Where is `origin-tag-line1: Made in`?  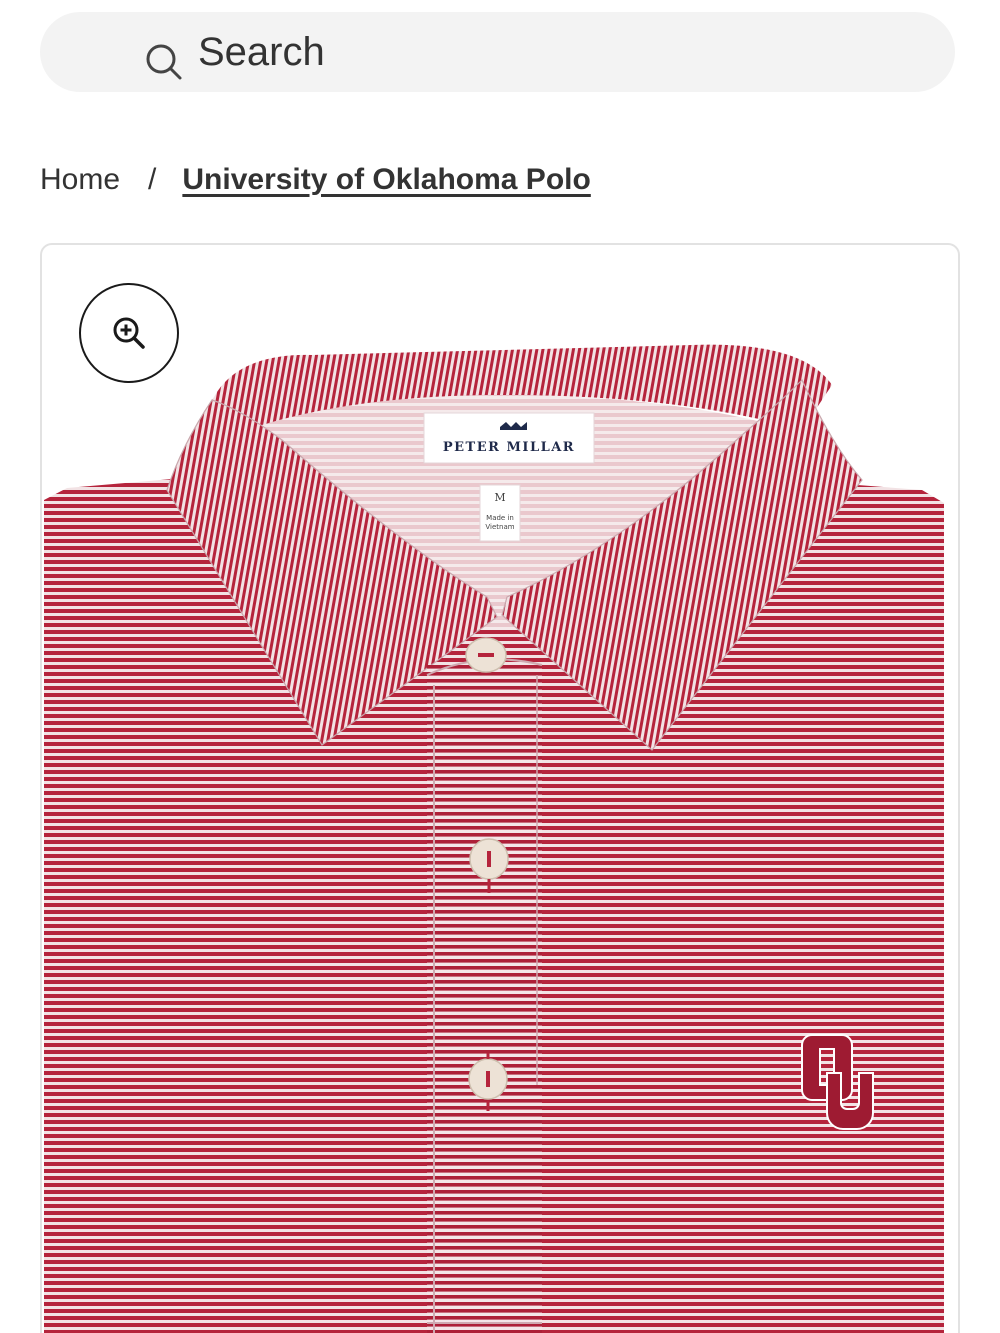 origin-tag-line1: Made in is located at coordinates (500, 518).